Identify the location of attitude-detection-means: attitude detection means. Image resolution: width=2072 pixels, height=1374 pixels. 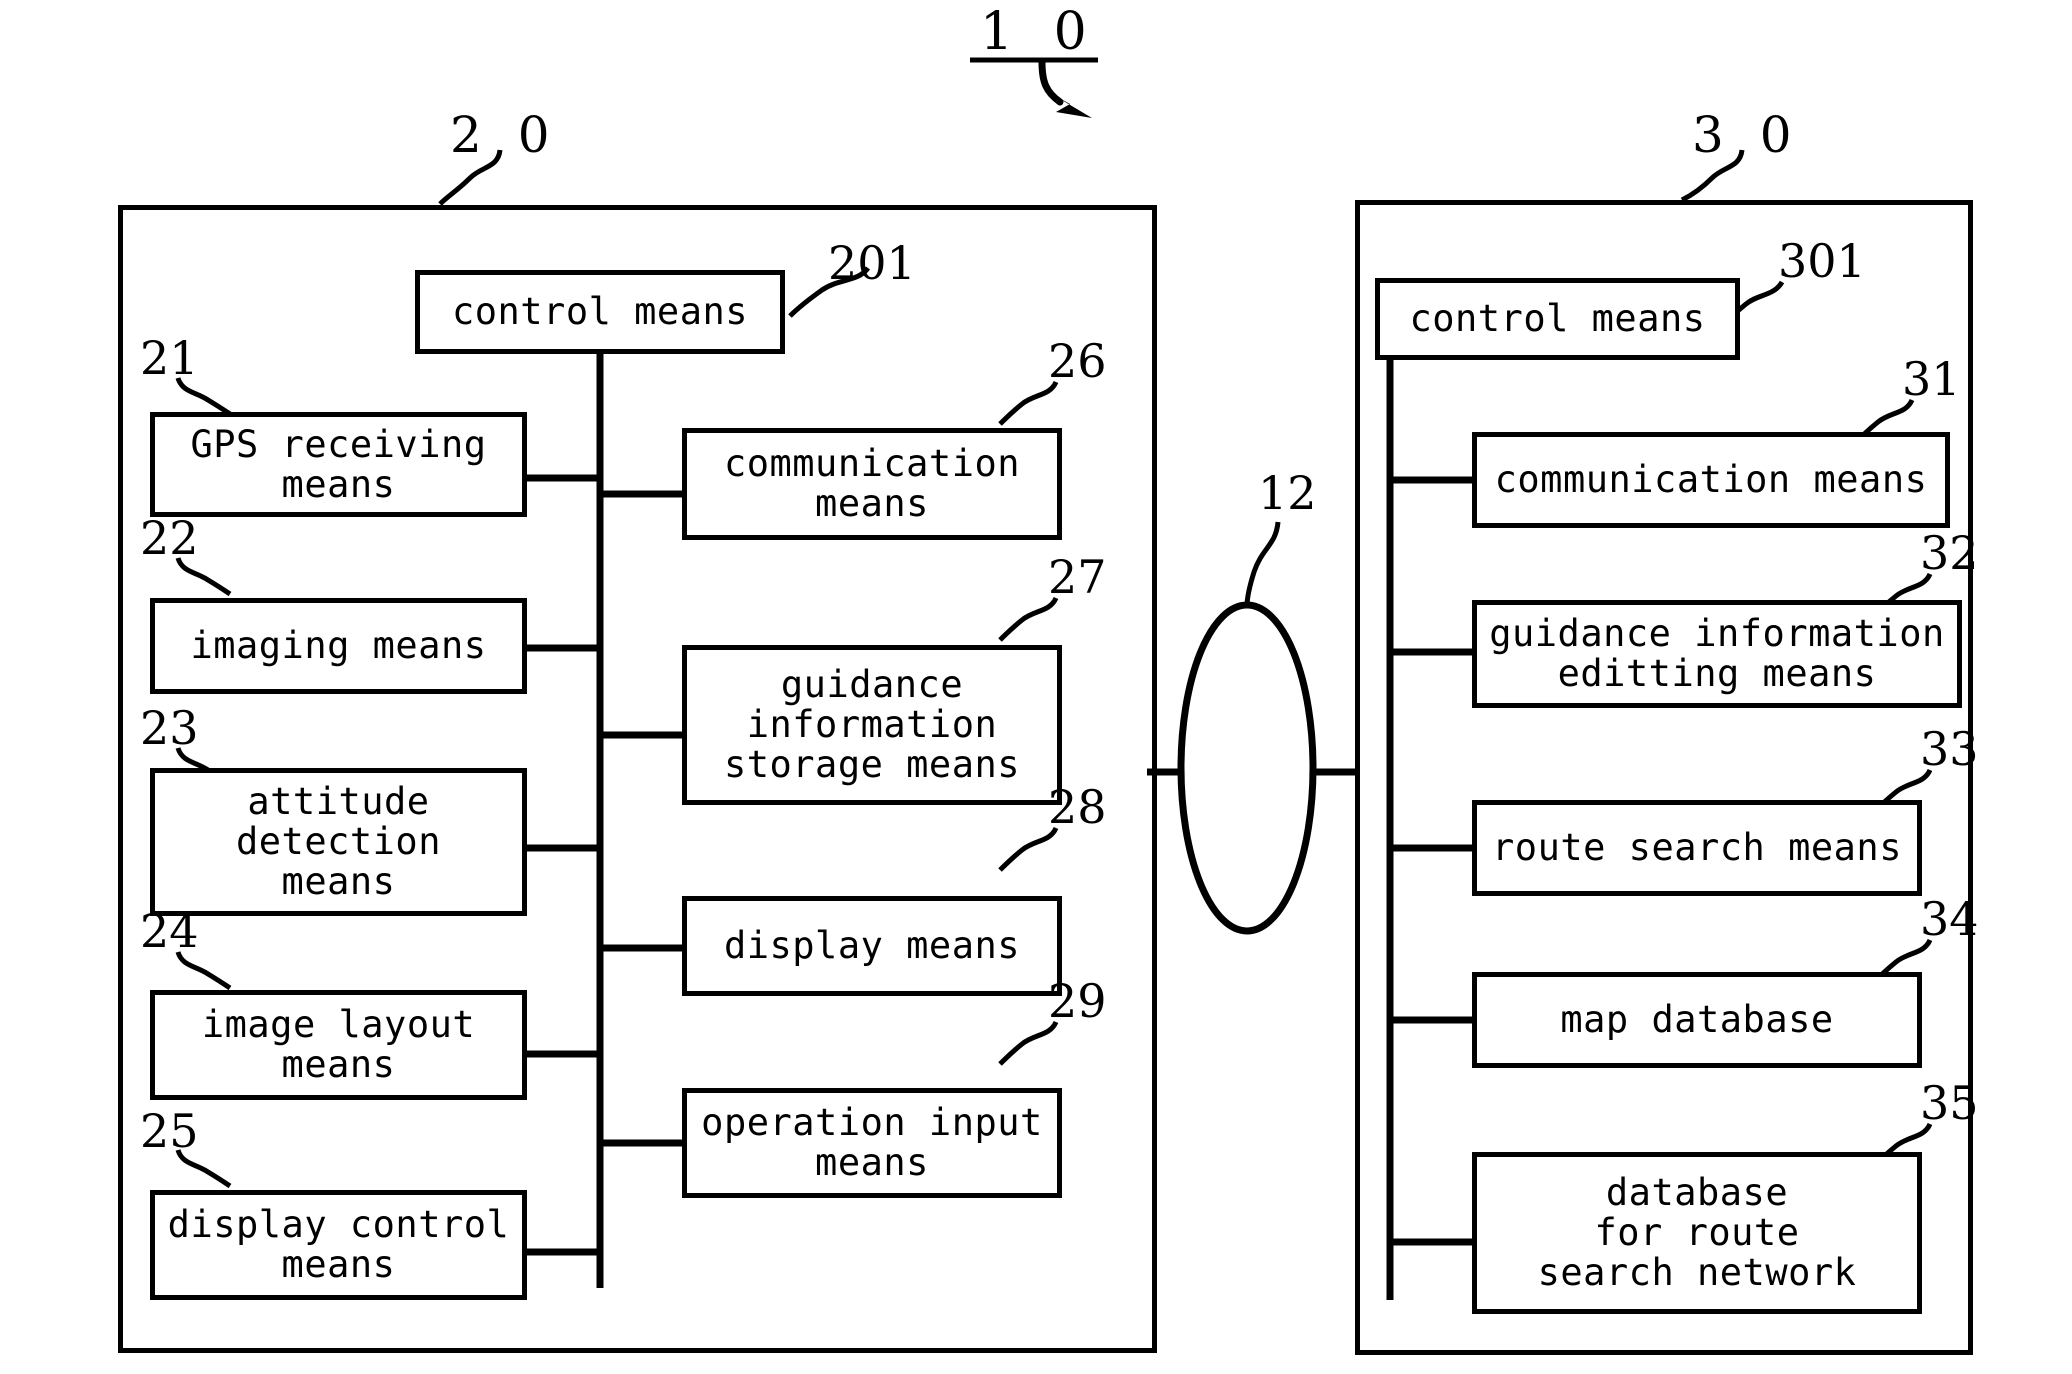
(338, 842).